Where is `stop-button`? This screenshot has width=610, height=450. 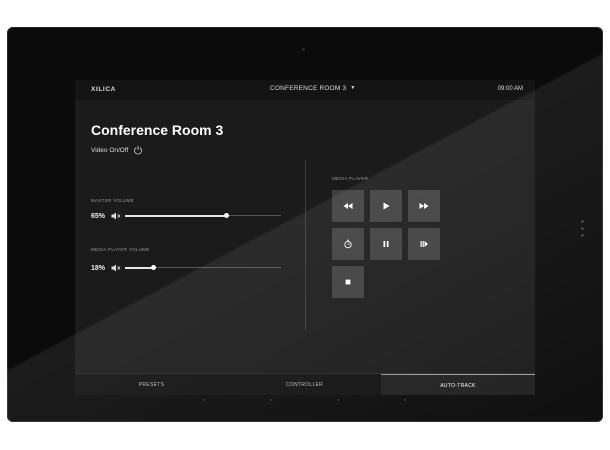 stop-button is located at coordinates (348, 282).